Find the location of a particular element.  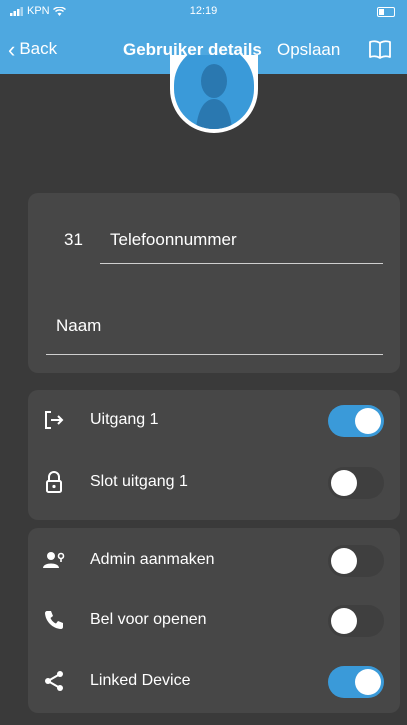

admin-toggle is located at coordinates (356, 561).